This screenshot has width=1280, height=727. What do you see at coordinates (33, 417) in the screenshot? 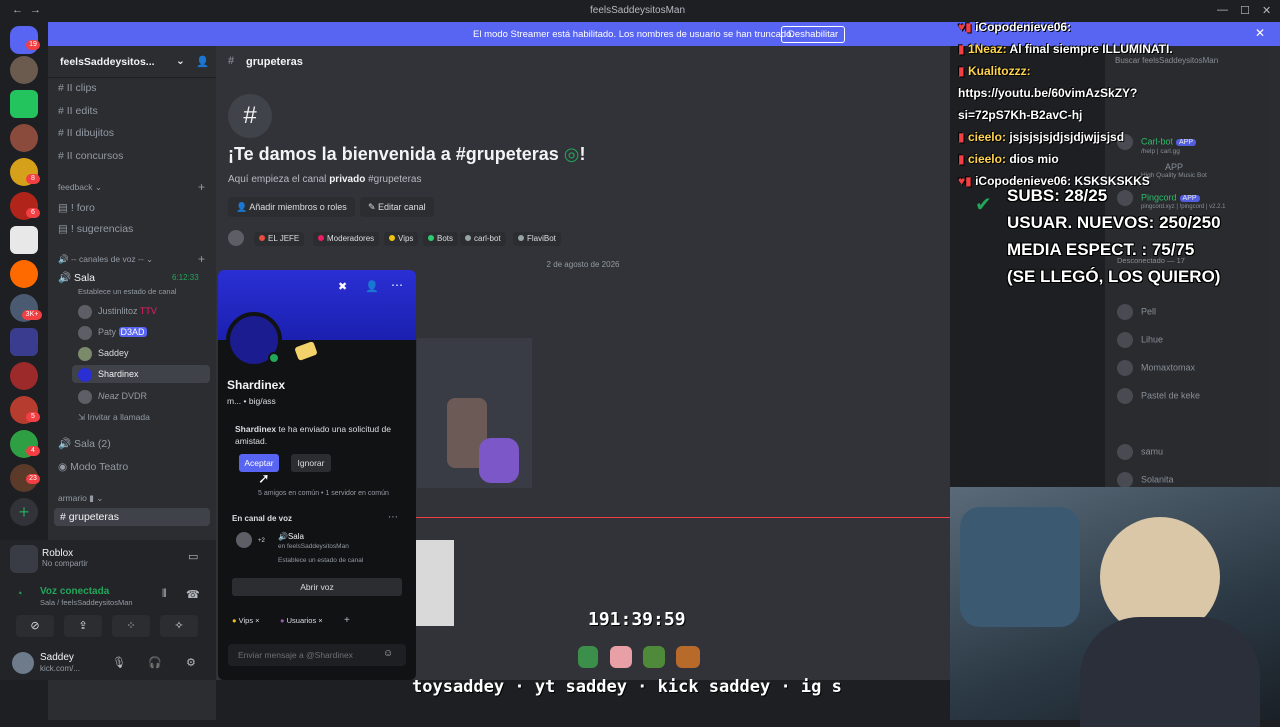
I see `guild-badge: 5` at bounding box center [33, 417].